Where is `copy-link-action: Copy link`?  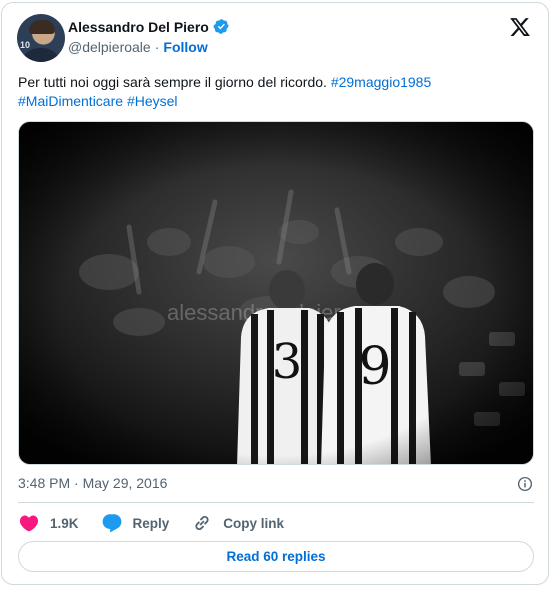 copy-link-action: Copy link is located at coordinates (237, 523).